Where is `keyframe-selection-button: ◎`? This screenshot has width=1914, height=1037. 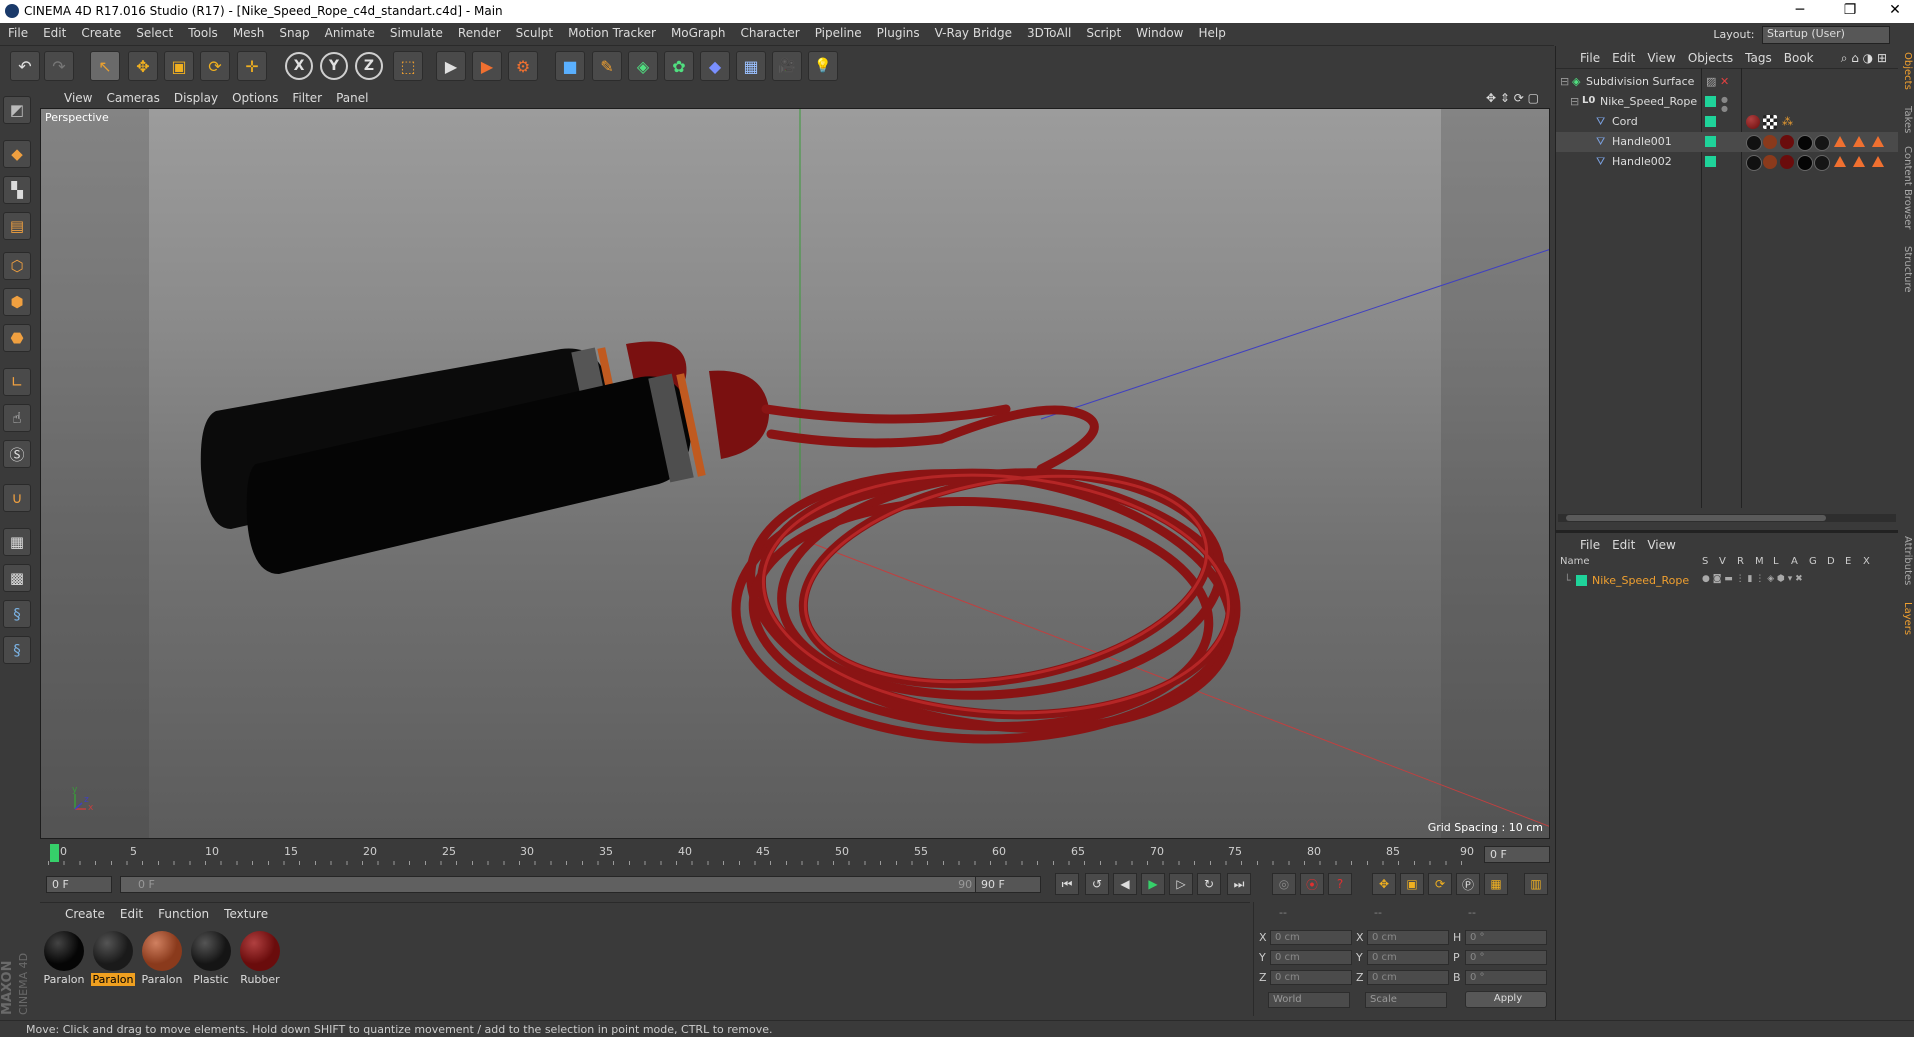
keyframe-selection-button: ◎ is located at coordinates (1284, 884).